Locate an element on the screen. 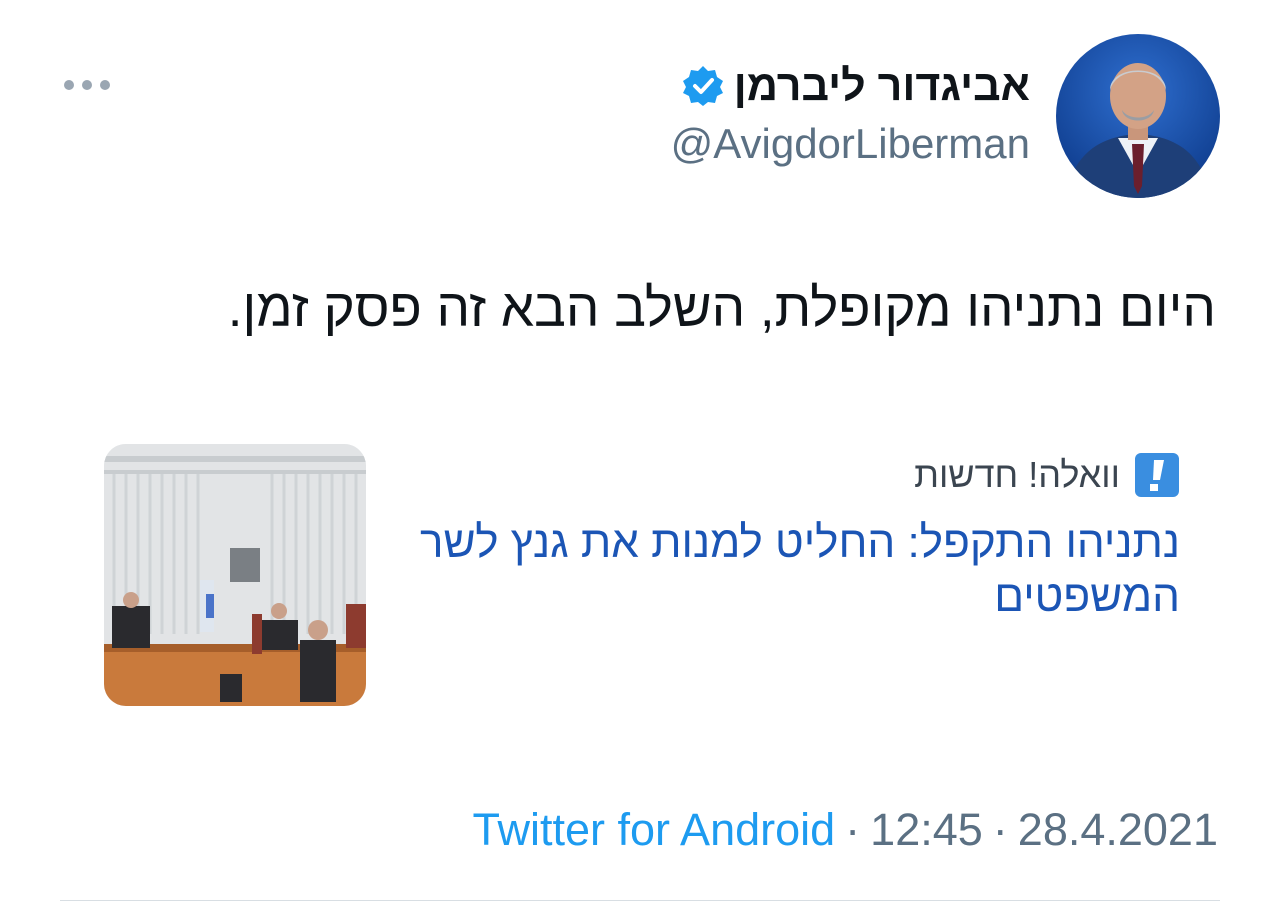 This screenshot has width=1280, height=912. author-name-text: אביגדור ליברמן is located at coordinates (881, 85).